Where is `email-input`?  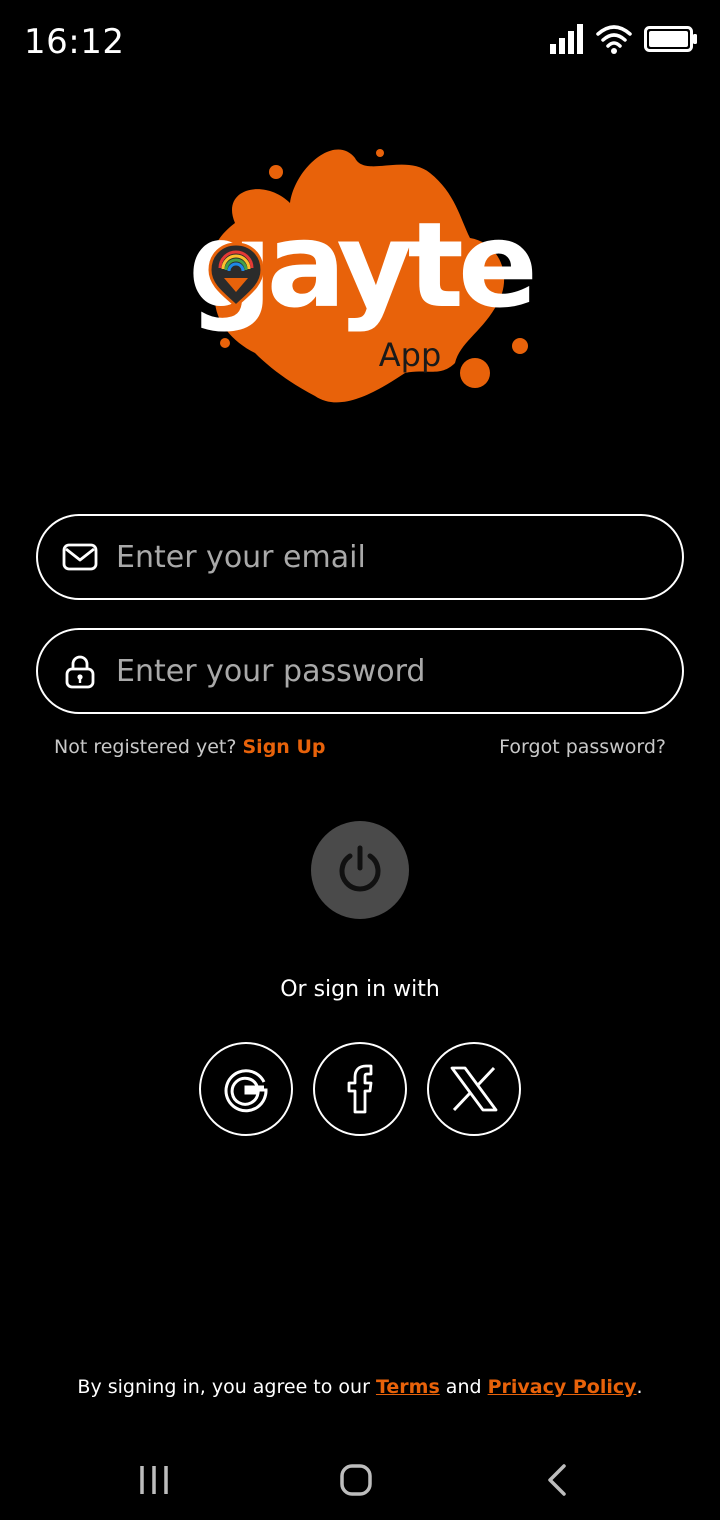
email-input is located at coordinates (396, 557).